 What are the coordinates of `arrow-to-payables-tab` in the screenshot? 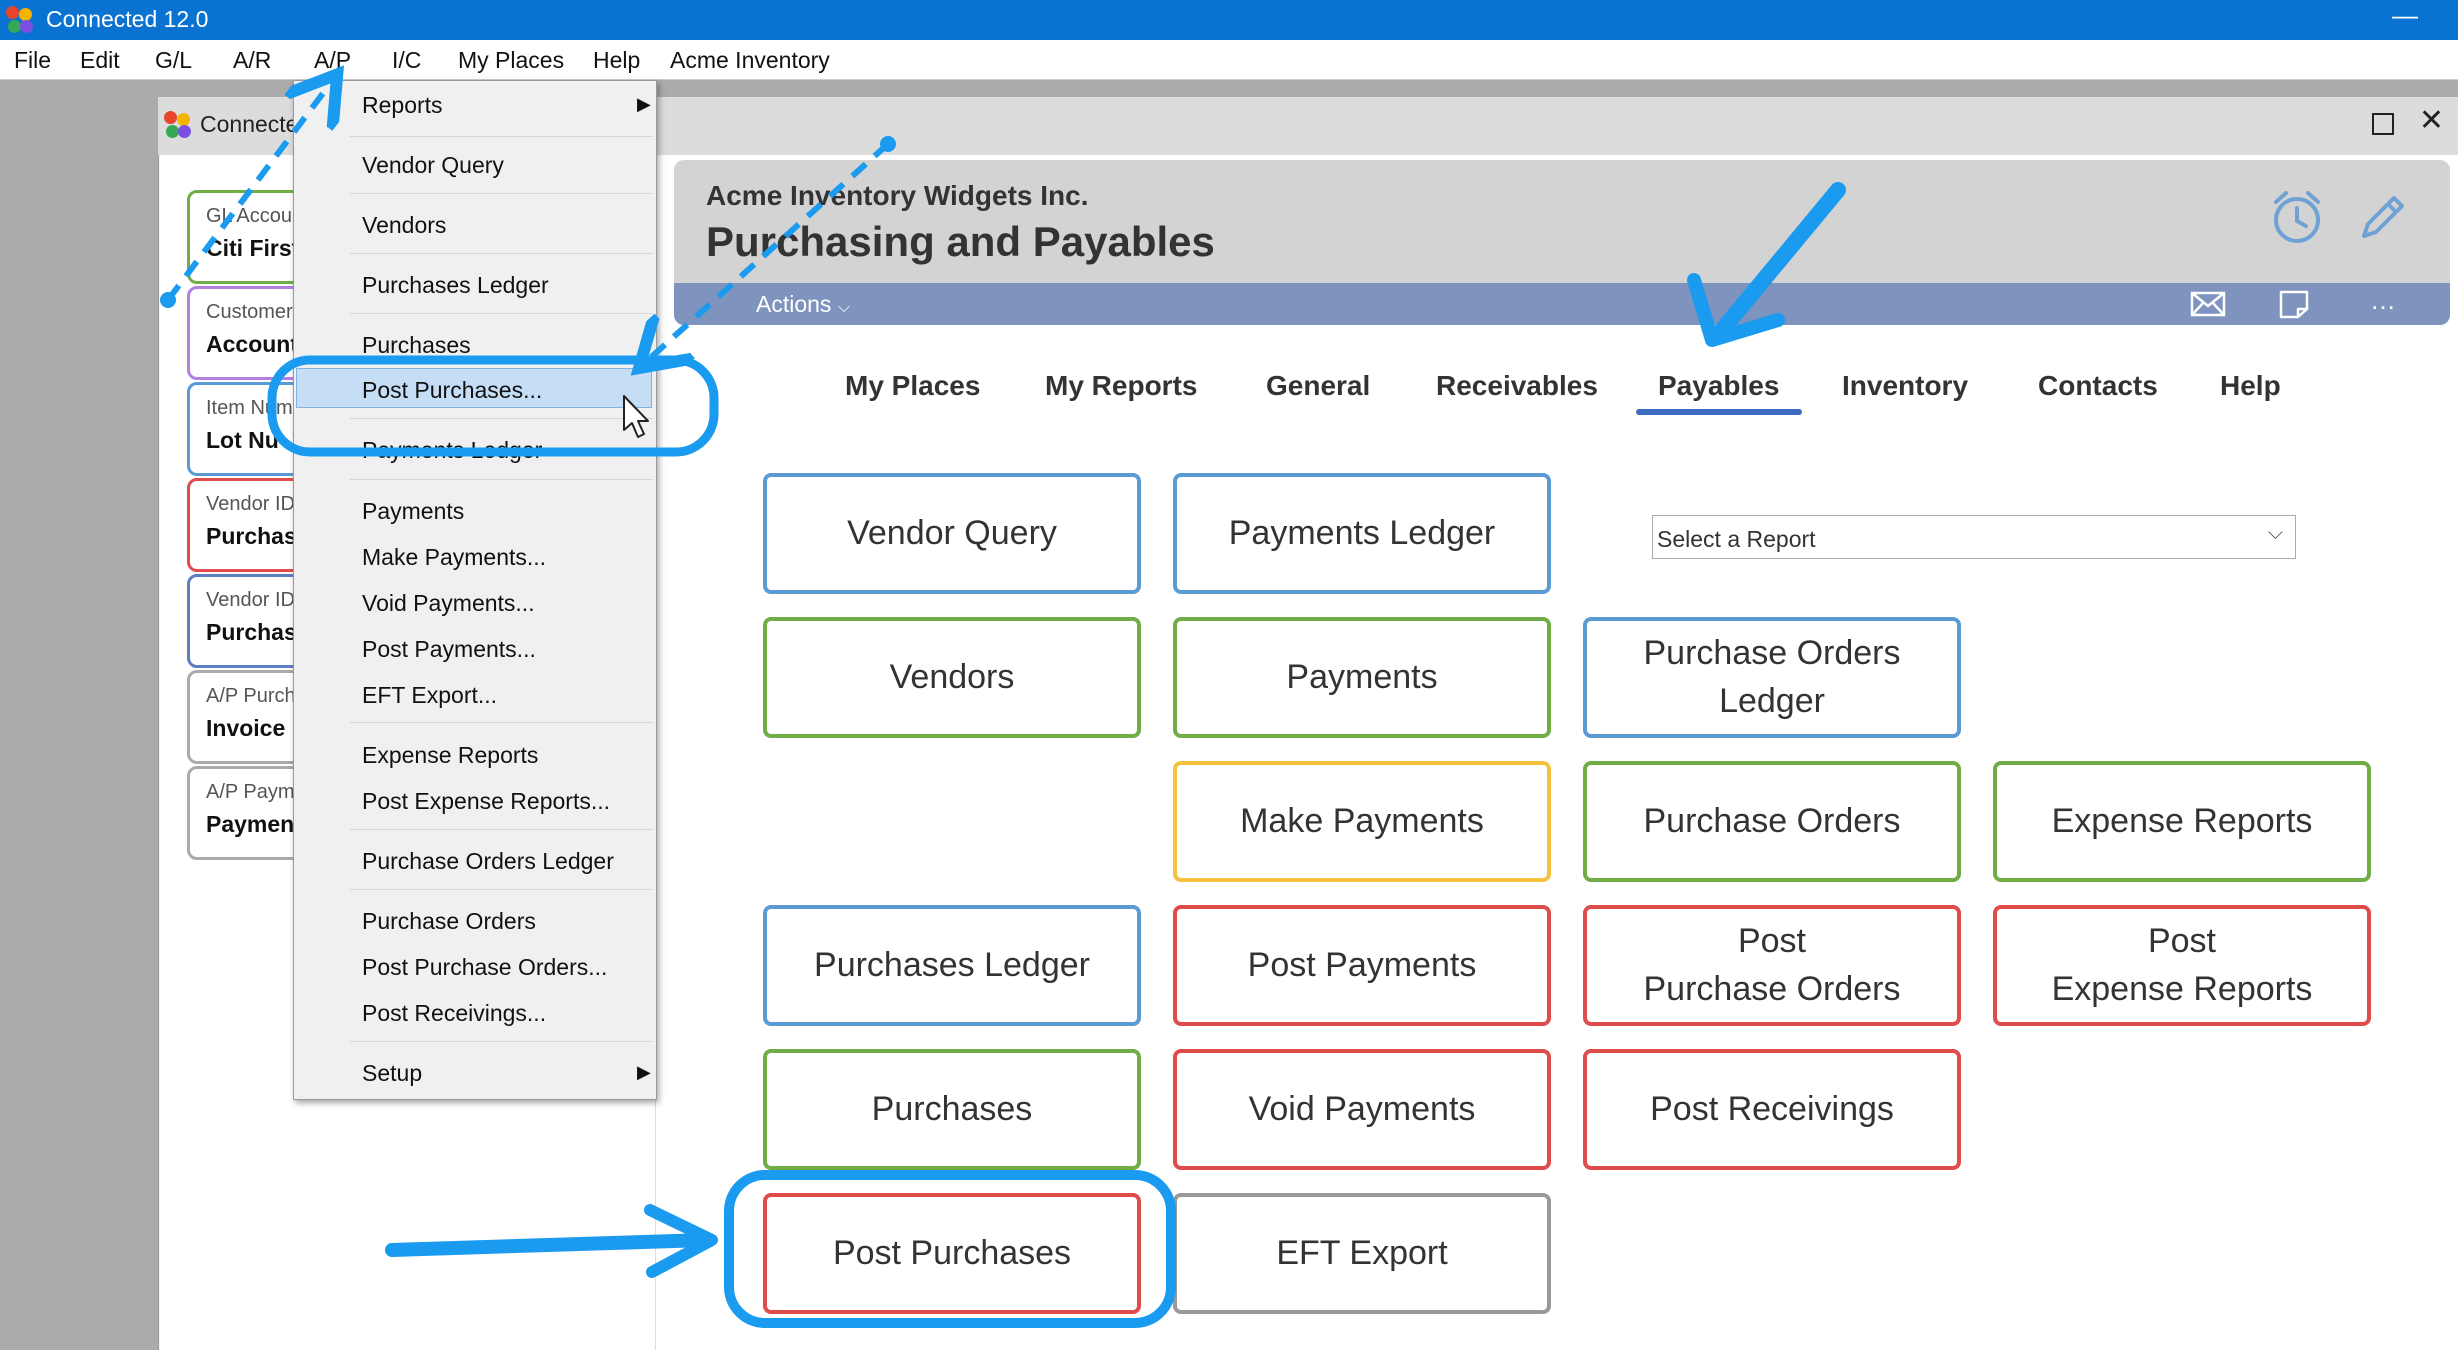 It's located at (1766, 264).